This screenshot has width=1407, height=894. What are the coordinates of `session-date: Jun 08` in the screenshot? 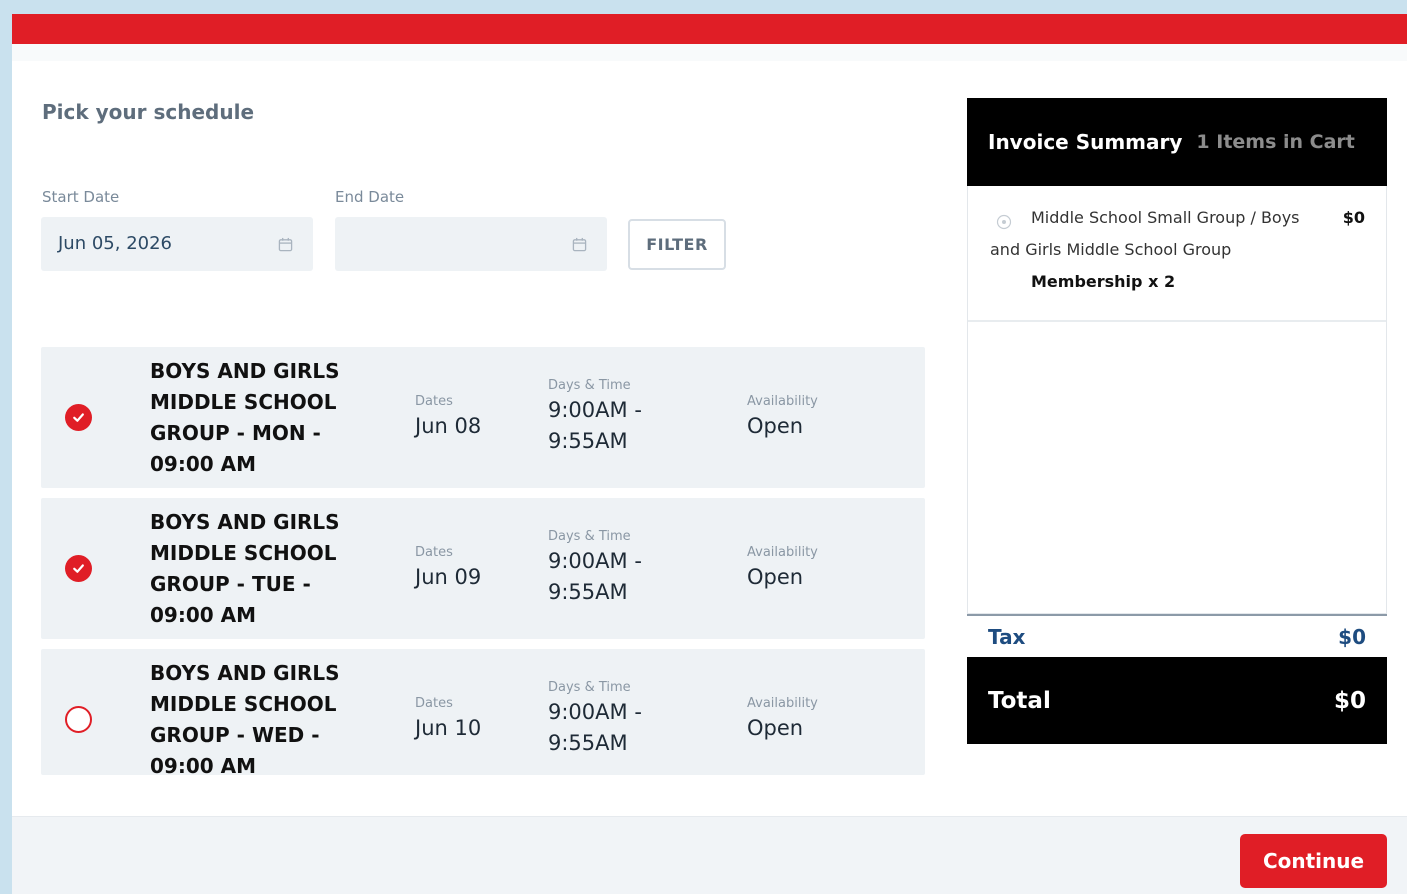 It's located at (448, 426).